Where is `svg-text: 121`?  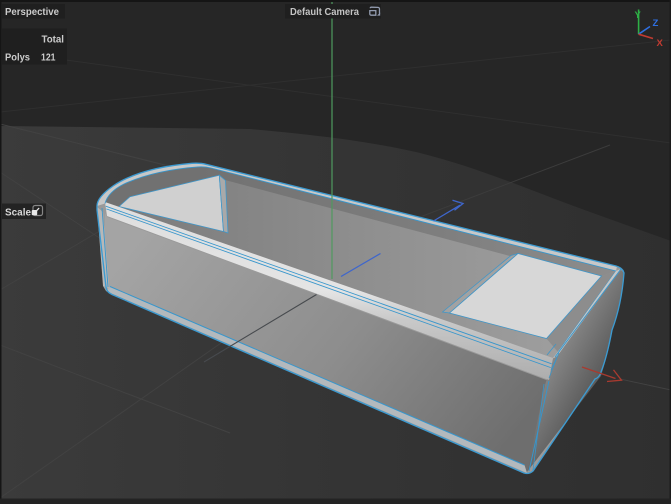
svg-text: 121 is located at coordinates (48, 58).